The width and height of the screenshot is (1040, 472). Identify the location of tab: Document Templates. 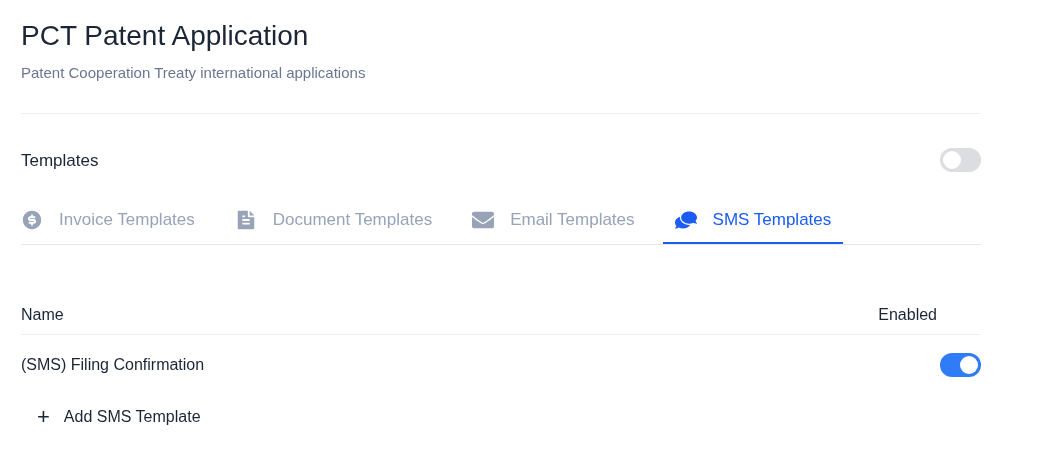
(333, 220).